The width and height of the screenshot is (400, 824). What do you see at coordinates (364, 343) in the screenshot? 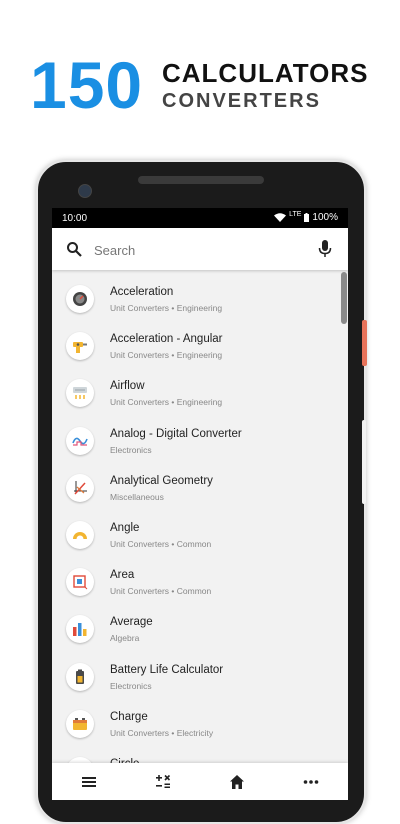
I see `side-button-accent` at bounding box center [364, 343].